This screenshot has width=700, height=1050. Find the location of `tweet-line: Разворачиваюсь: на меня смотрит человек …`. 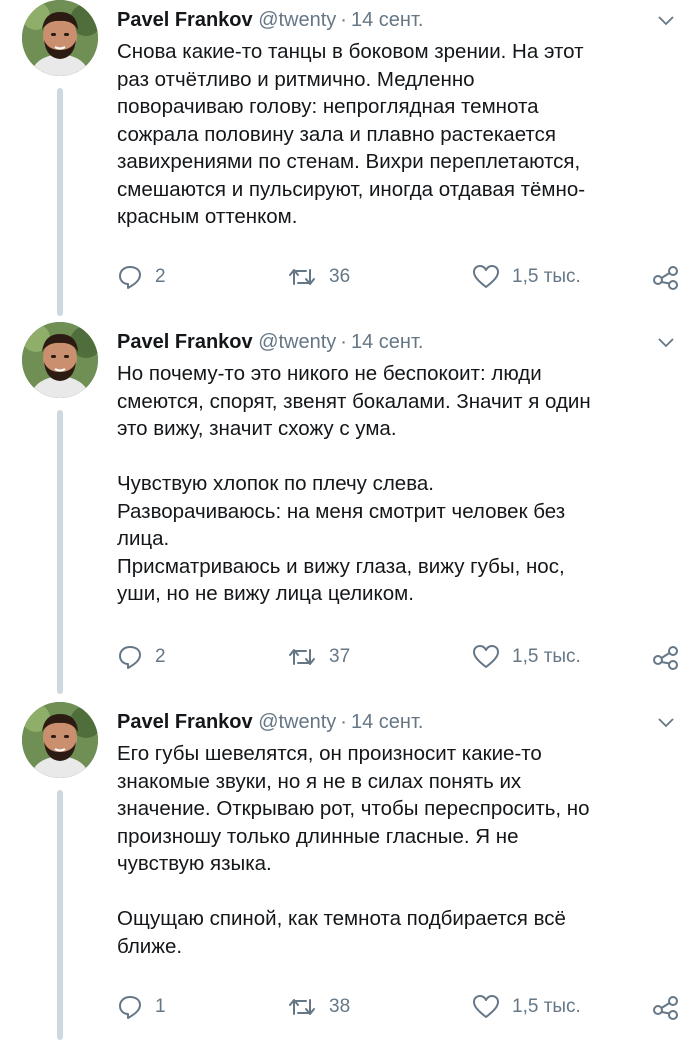

tweet-line: Разворачиваюсь: на меня смотрит человек … is located at coordinates (341, 511).